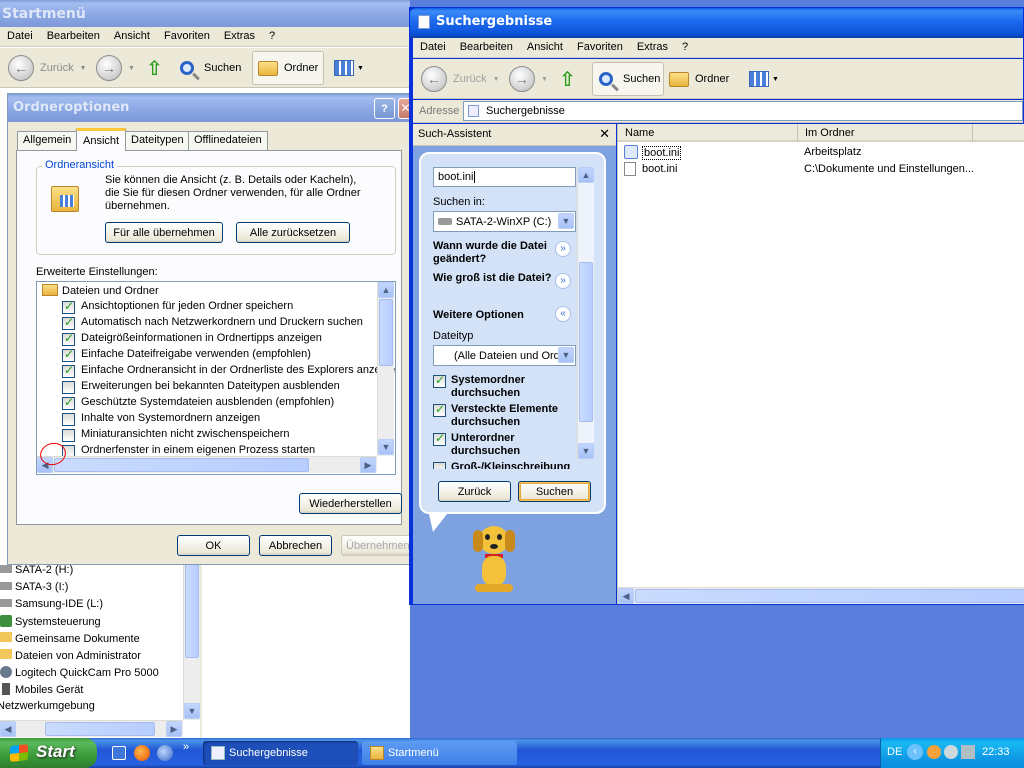 The height and width of the screenshot is (768, 1024). What do you see at coordinates (161, 419) in the screenshot?
I see `setting-row: Inhalte von Systemordnern anzeigen` at bounding box center [161, 419].